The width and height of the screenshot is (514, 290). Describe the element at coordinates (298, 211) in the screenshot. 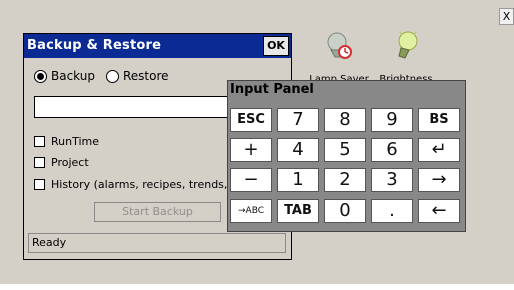

I see `key-tab: TAB` at that location.